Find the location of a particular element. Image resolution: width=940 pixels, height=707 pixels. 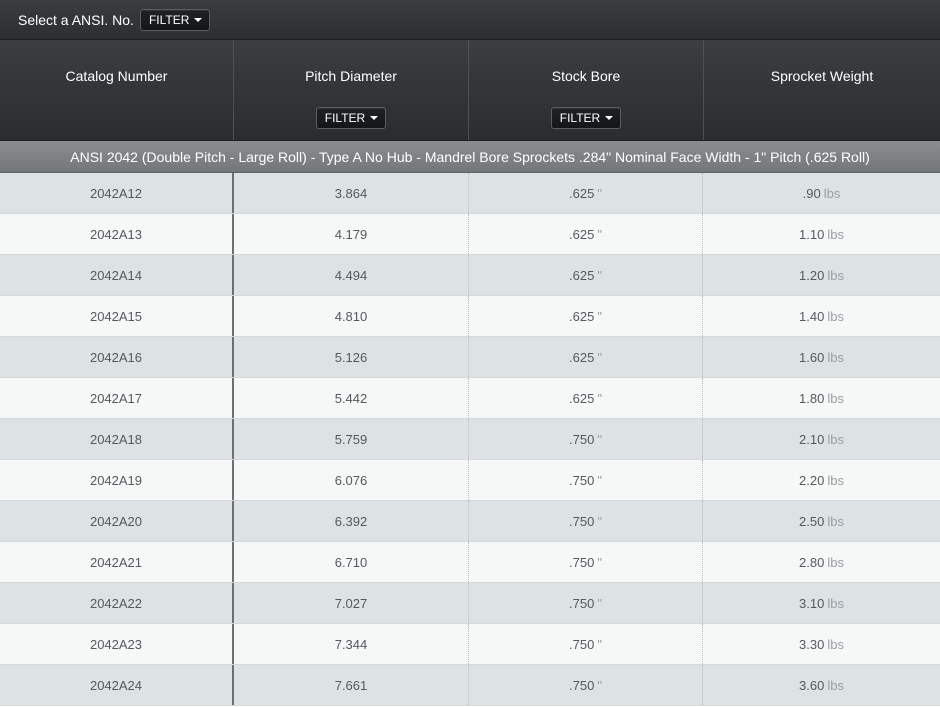

catalog-number: 2042A14 is located at coordinates (116, 275).